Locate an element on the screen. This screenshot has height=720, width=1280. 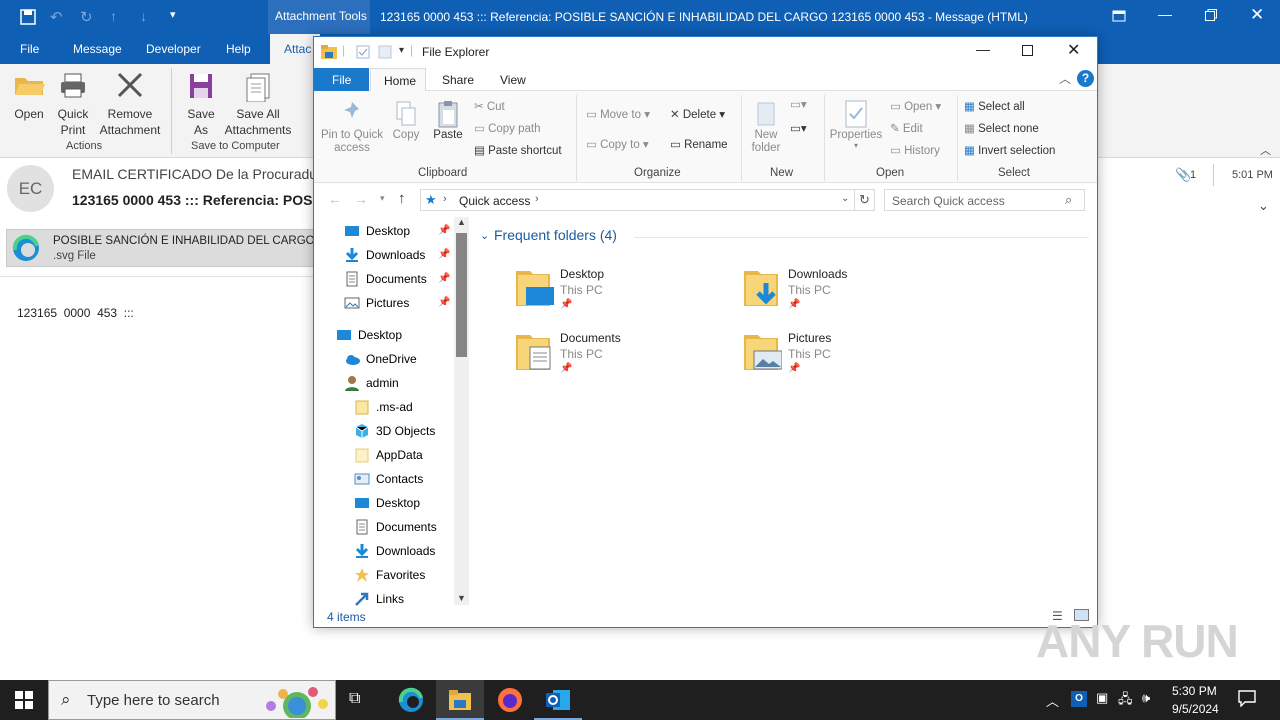
search-box: Search Quick access ⌕ is located at coordinates (984, 200).